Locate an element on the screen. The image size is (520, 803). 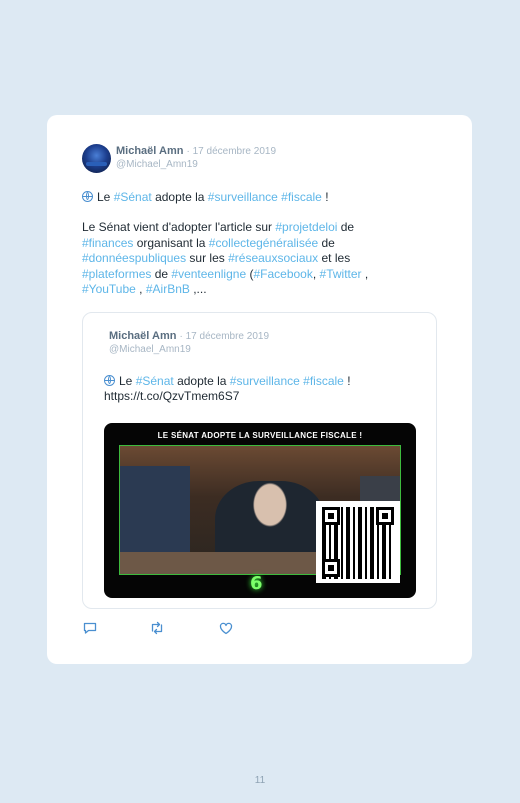
like-icon is located at coordinates (226, 628).